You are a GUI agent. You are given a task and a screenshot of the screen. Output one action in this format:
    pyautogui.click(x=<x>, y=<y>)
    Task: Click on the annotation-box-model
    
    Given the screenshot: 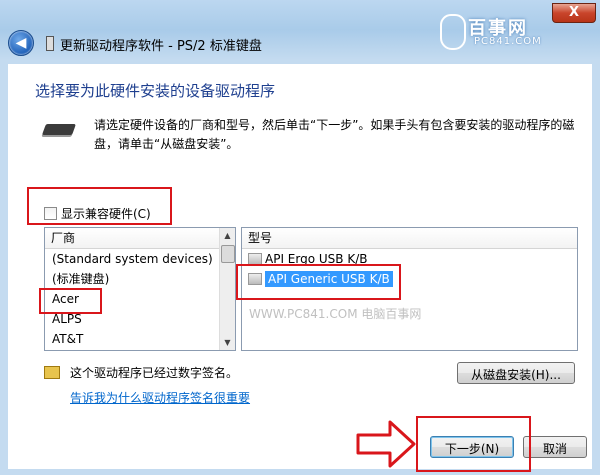 What is the action you would take?
    pyautogui.click(x=318, y=282)
    